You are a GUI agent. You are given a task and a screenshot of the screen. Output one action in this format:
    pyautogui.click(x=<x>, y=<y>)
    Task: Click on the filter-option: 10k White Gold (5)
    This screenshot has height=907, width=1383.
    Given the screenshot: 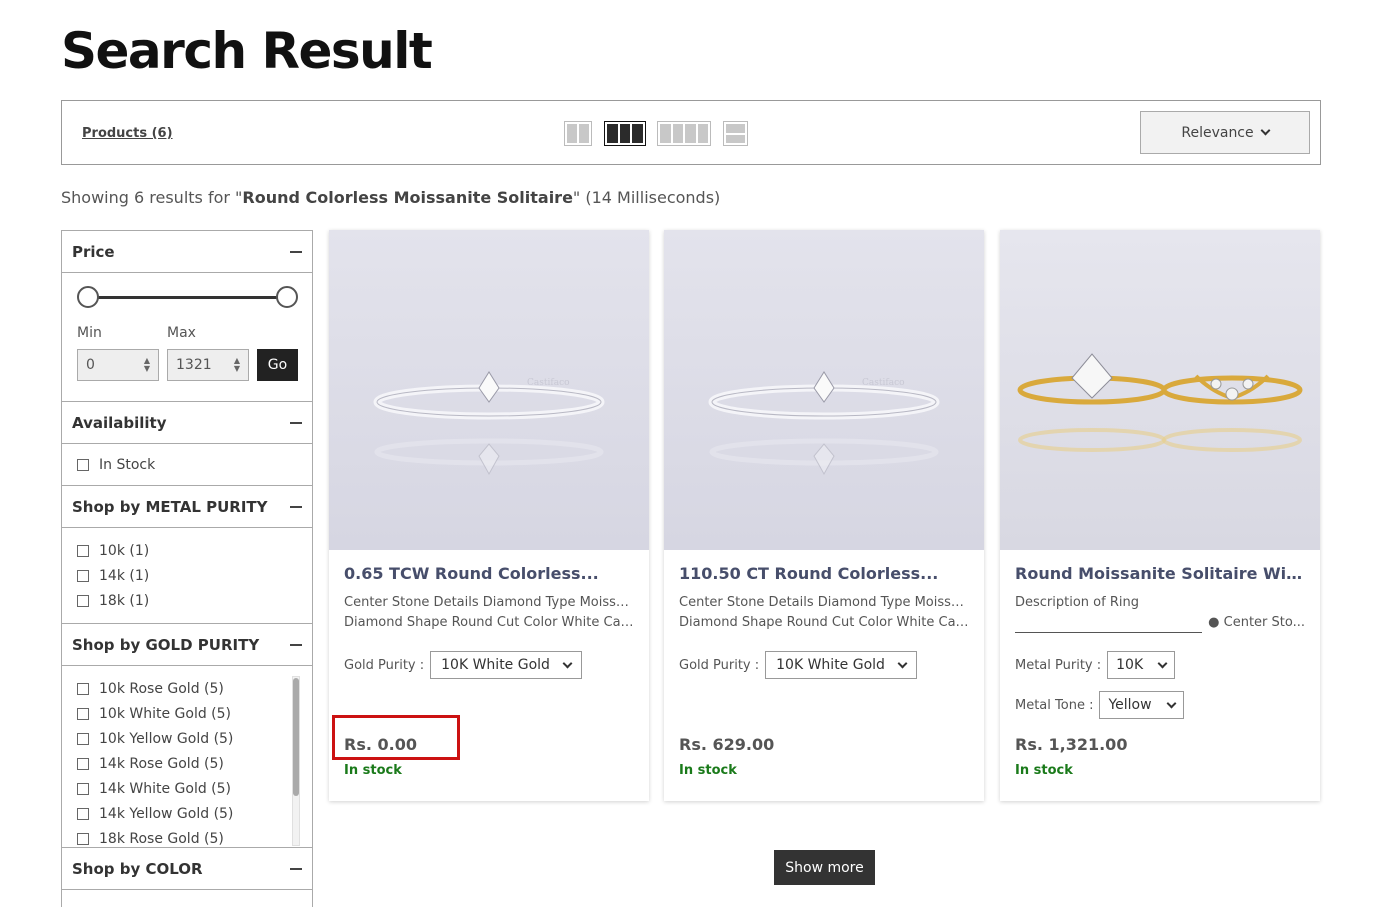 What is the action you would take?
    pyautogui.click(x=187, y=713)
    